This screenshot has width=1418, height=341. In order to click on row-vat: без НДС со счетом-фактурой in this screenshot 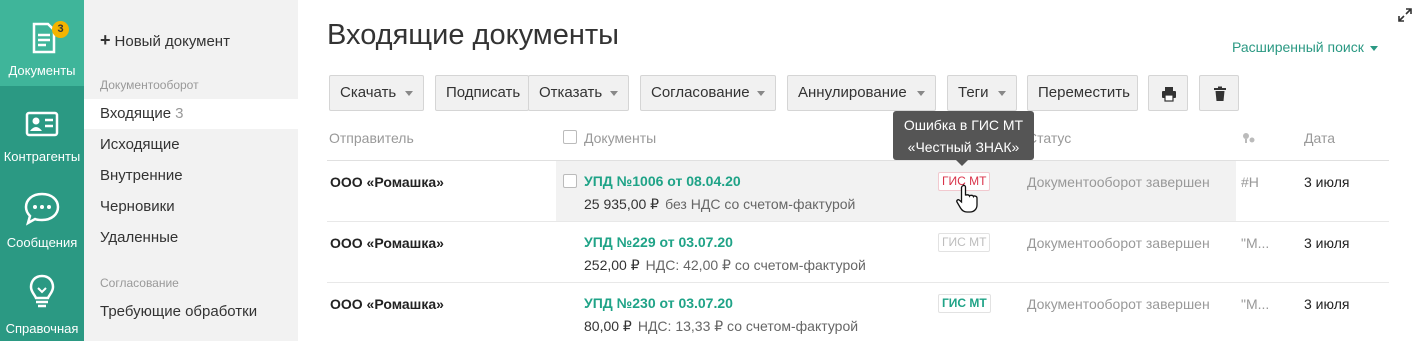, I will do `click(760, 204)`.